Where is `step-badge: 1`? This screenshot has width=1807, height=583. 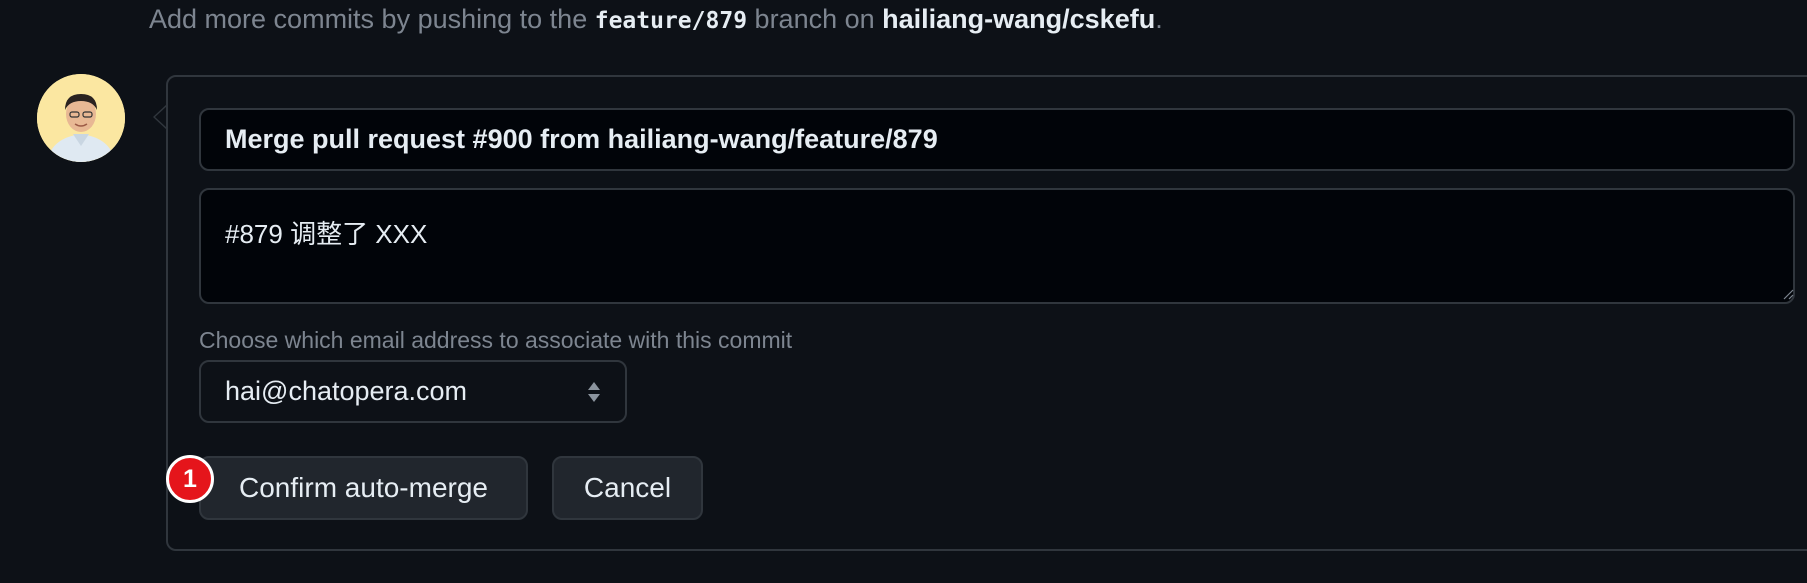
step-badge: 1 is located at coordinates (190, 479).